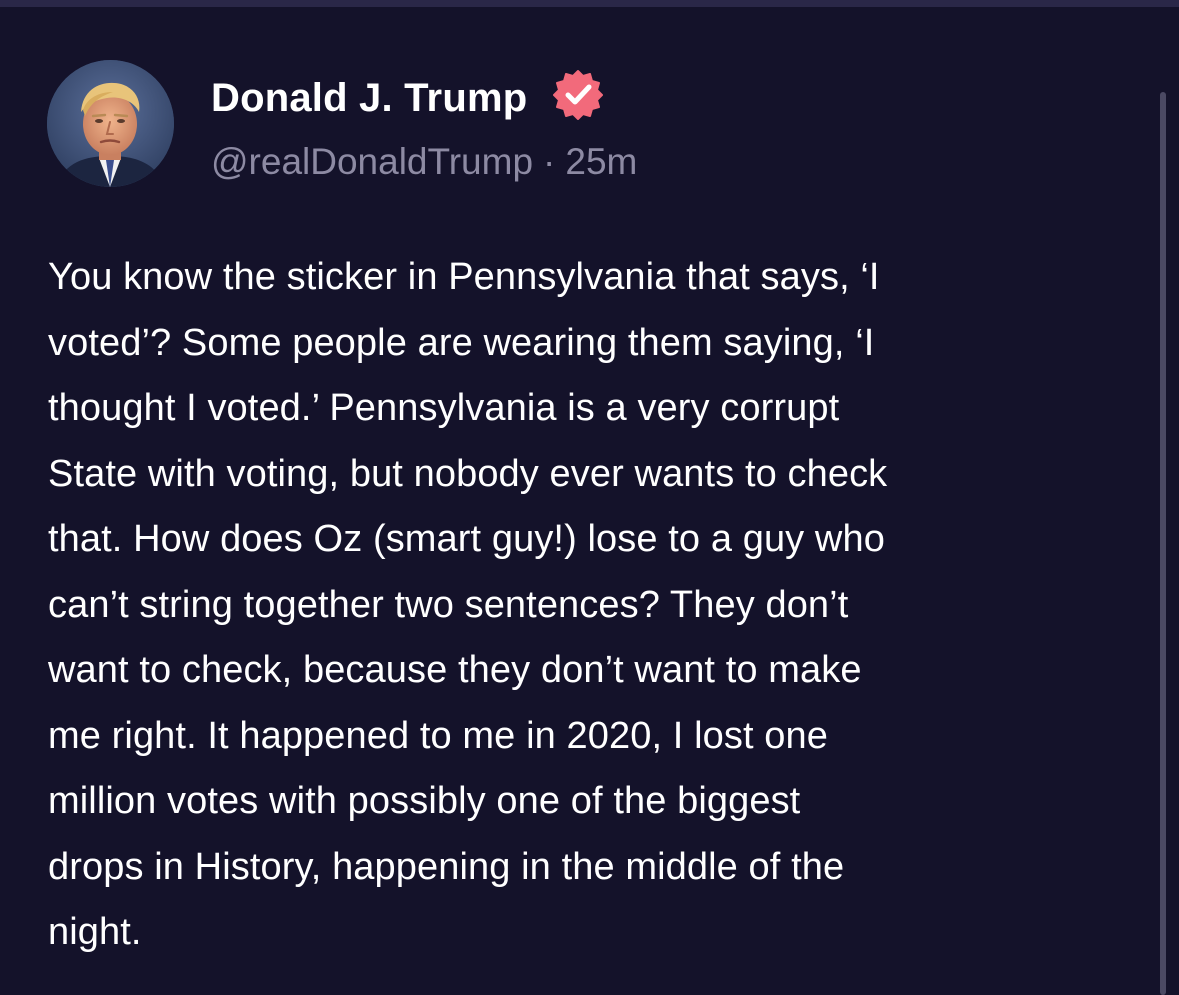 This screenshot has width=1179, height=995. Describe the element at coordinates (372, 161) in the screenshot. I see `author-handle: @realDonaldTrump` at that location.